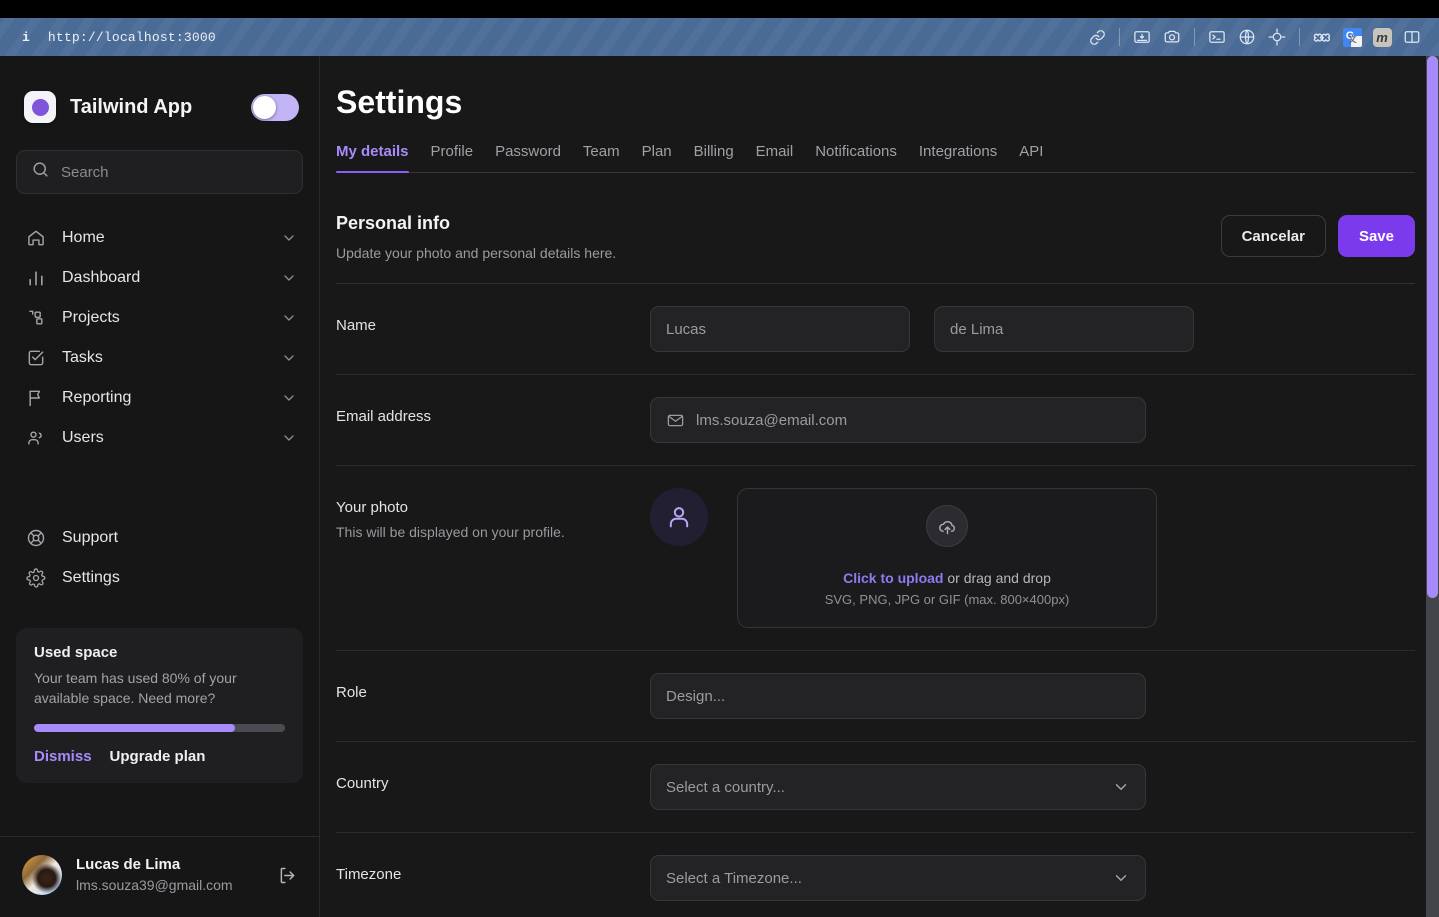 The image size is (1439, 917). I want to click on projects-icon, so click(36, 318).